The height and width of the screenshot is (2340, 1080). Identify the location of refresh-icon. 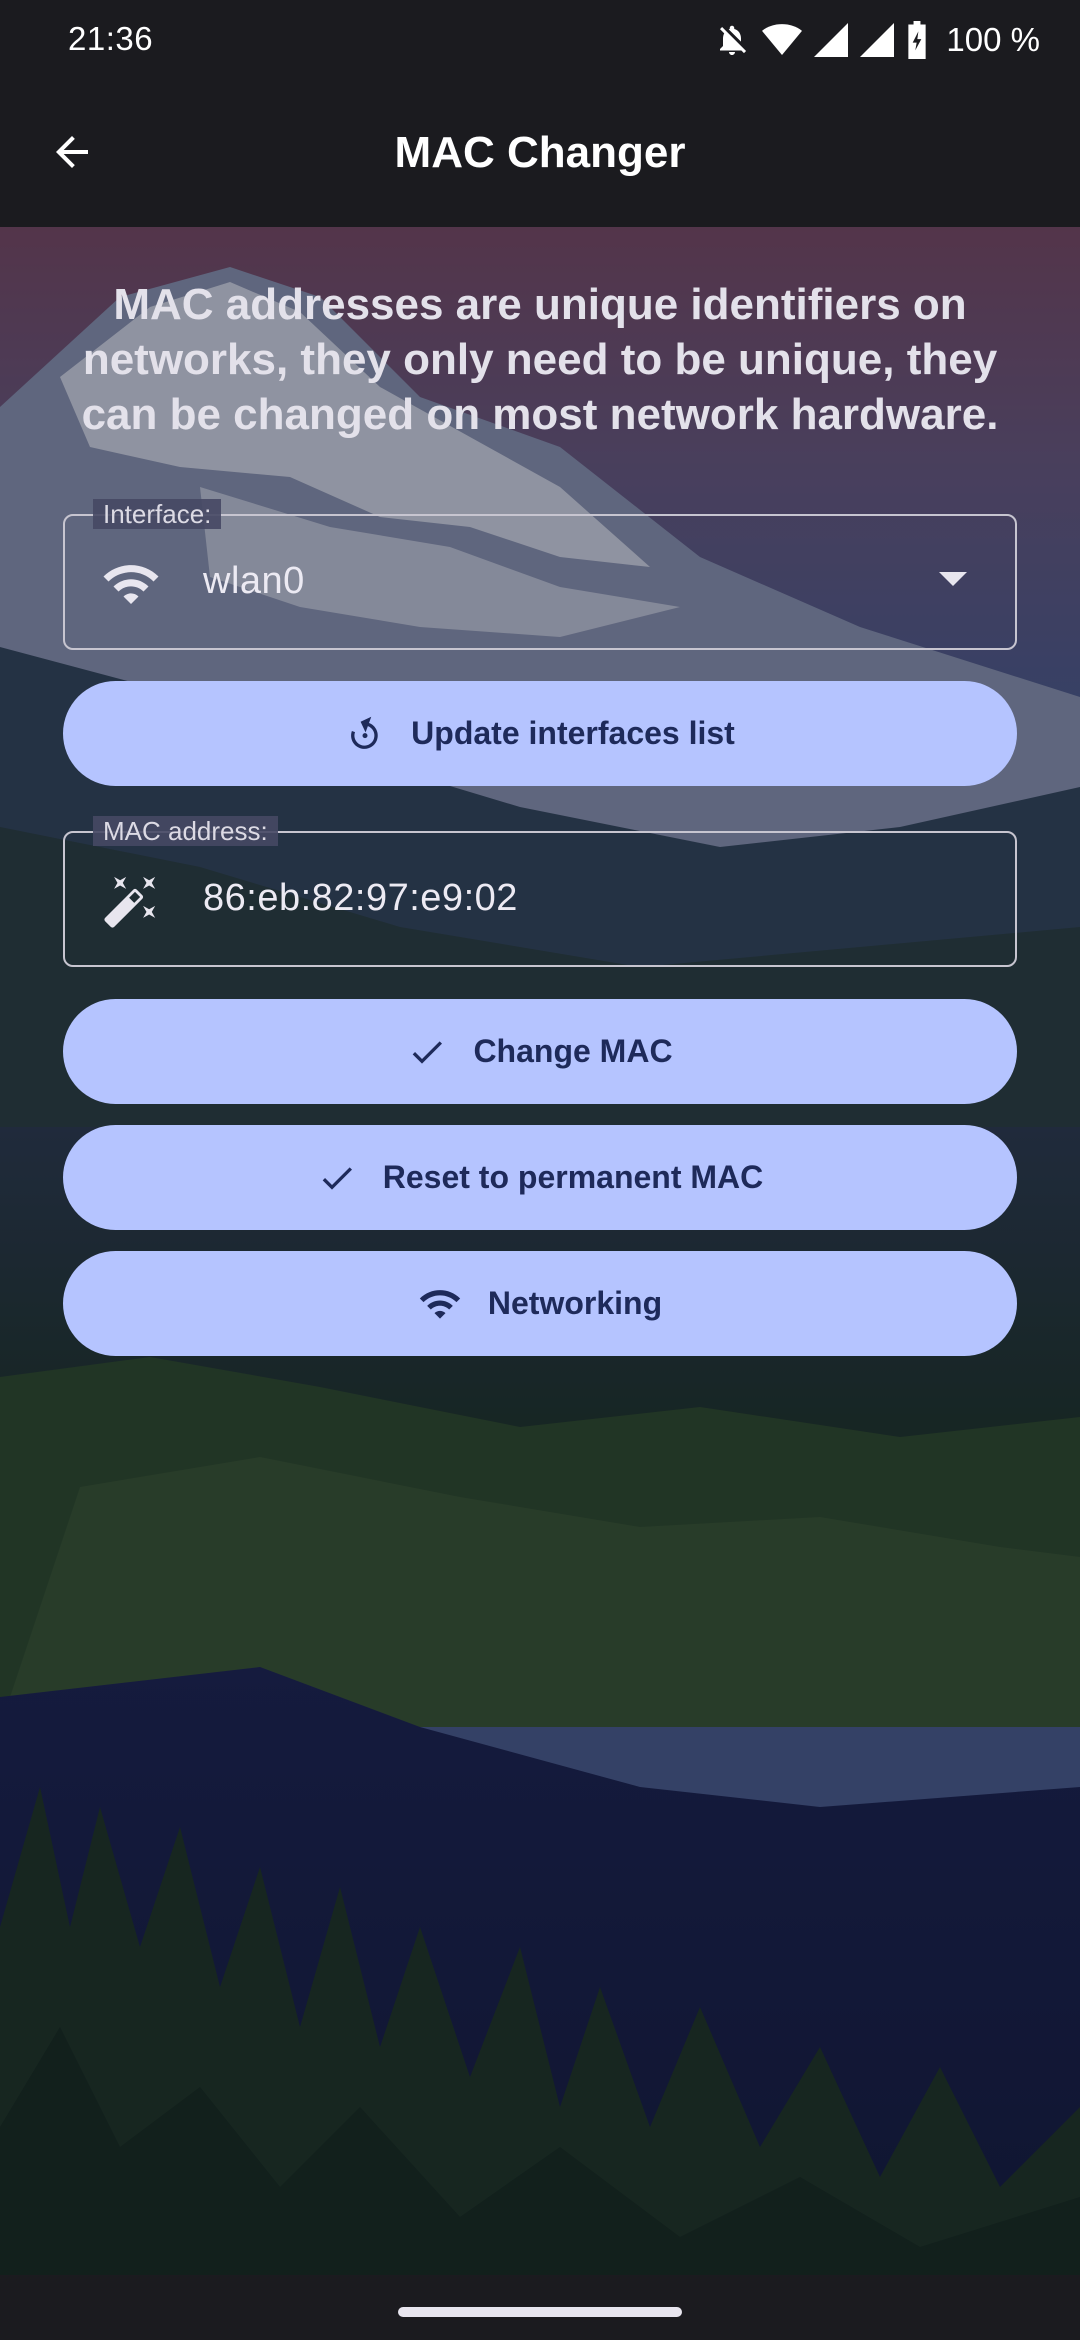
(365, 734).